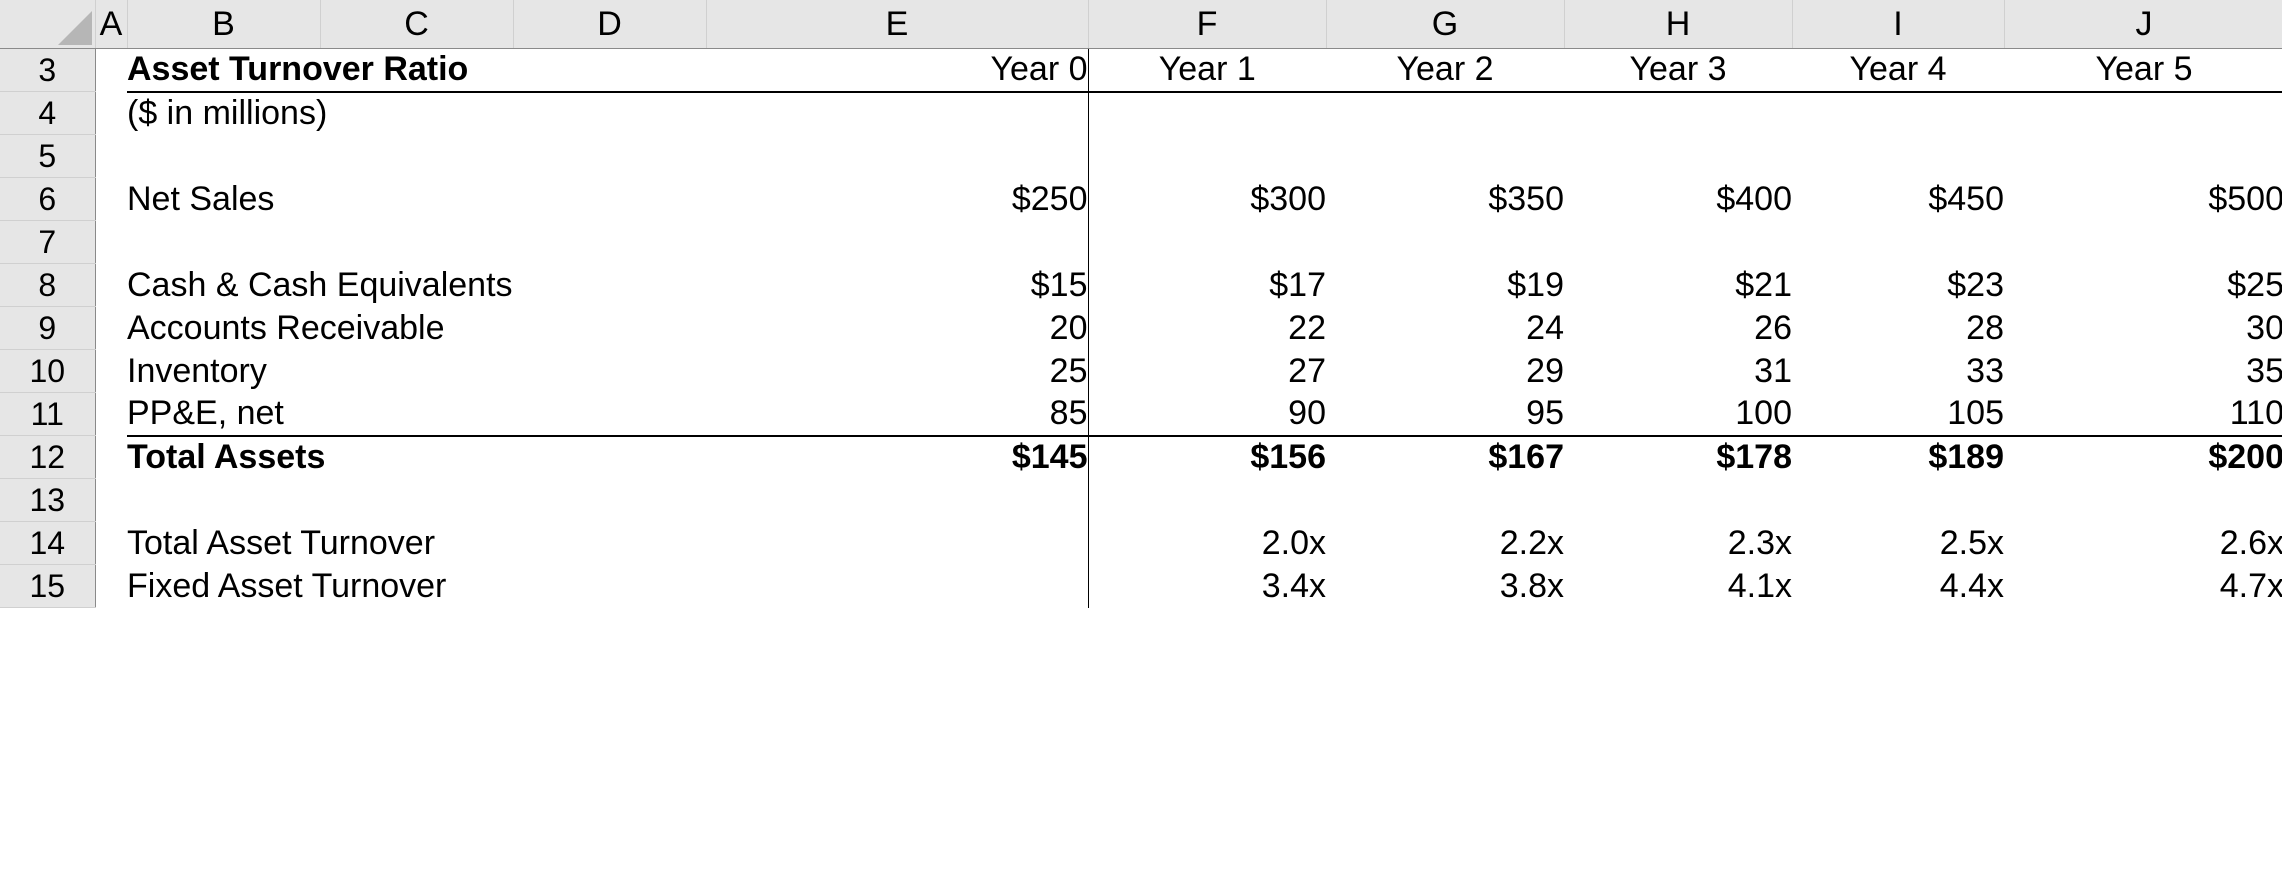 The height and width of the screenshot is (887, 2282). I want to click on cell-g10-inventory-year2: 29, so click(1445, 371).